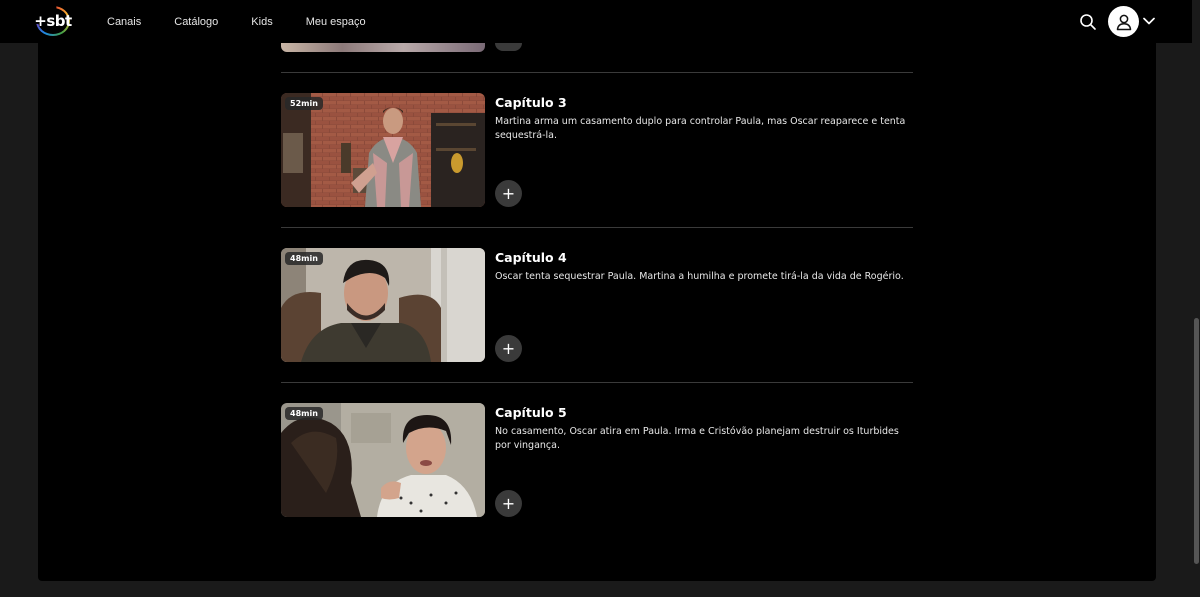 The height and width of the screenshot is (597, 1200). I want to click on episode-title: Capítulo 3, so click(531, 102).